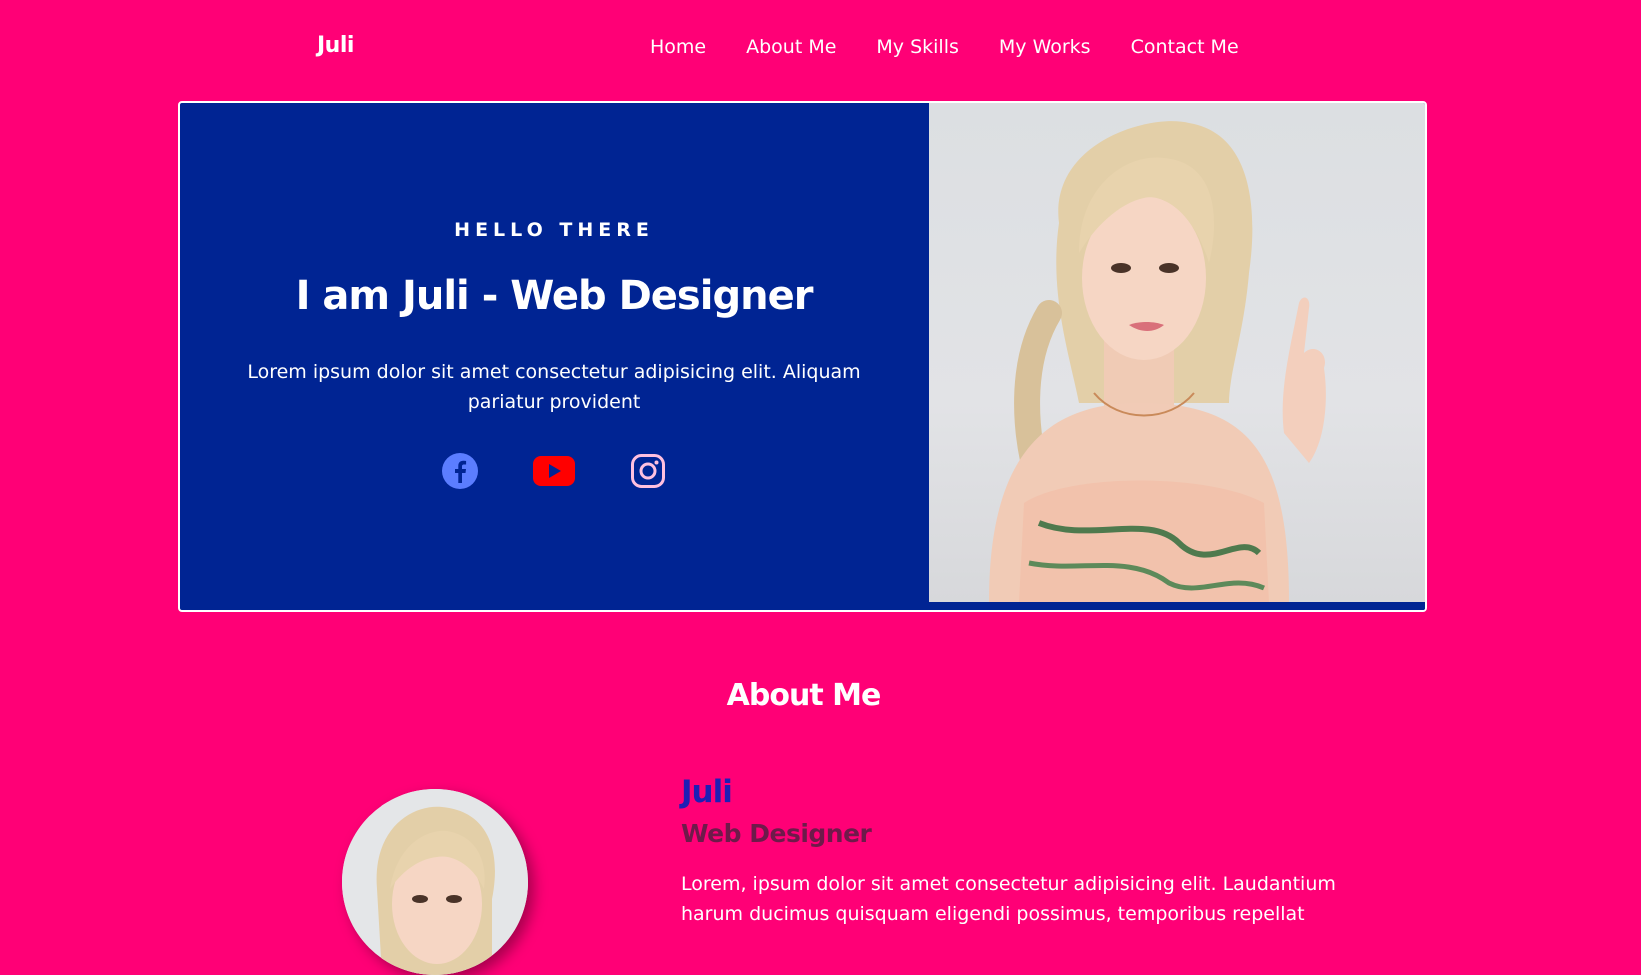 The height and width of the screenshot is (975, 1641). Describe the element at coordinates (791, 47) in the screenshot. I see `nav-link-about: About Me` at that location.